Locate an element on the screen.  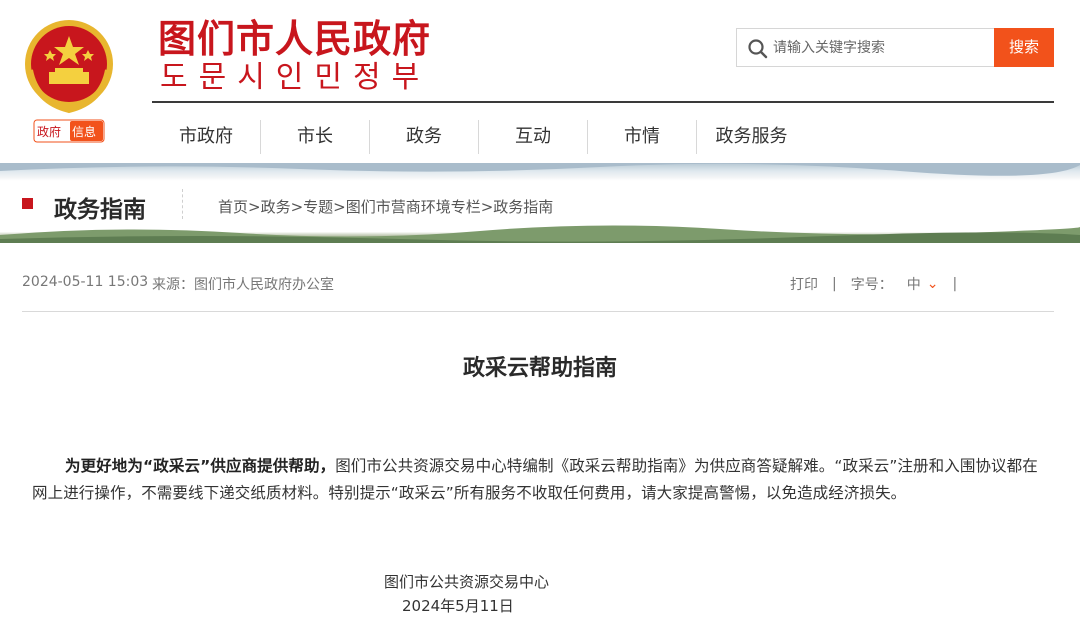
article-lead: 为更好地为“政采云”供应商提供帮助， is located at coordinates (200, 466).